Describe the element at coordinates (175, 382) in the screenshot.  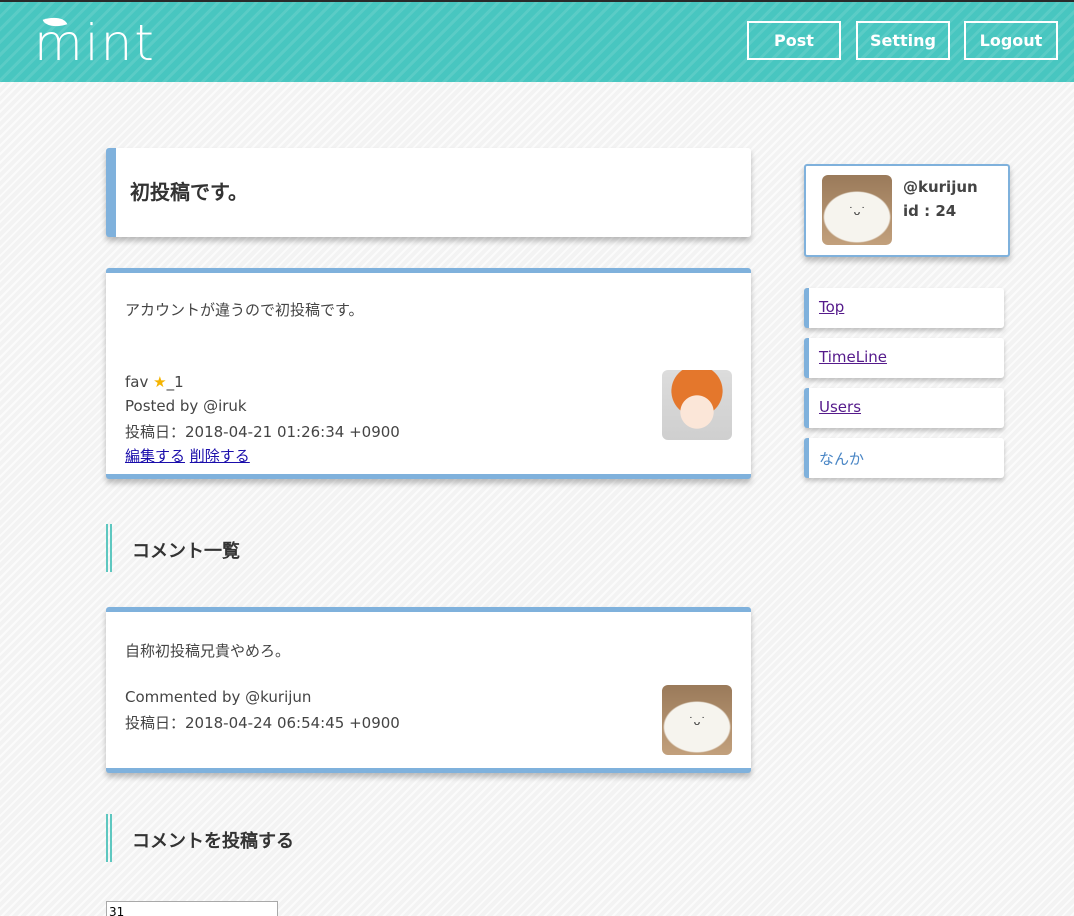
I see `fav-count: _1` at that location.